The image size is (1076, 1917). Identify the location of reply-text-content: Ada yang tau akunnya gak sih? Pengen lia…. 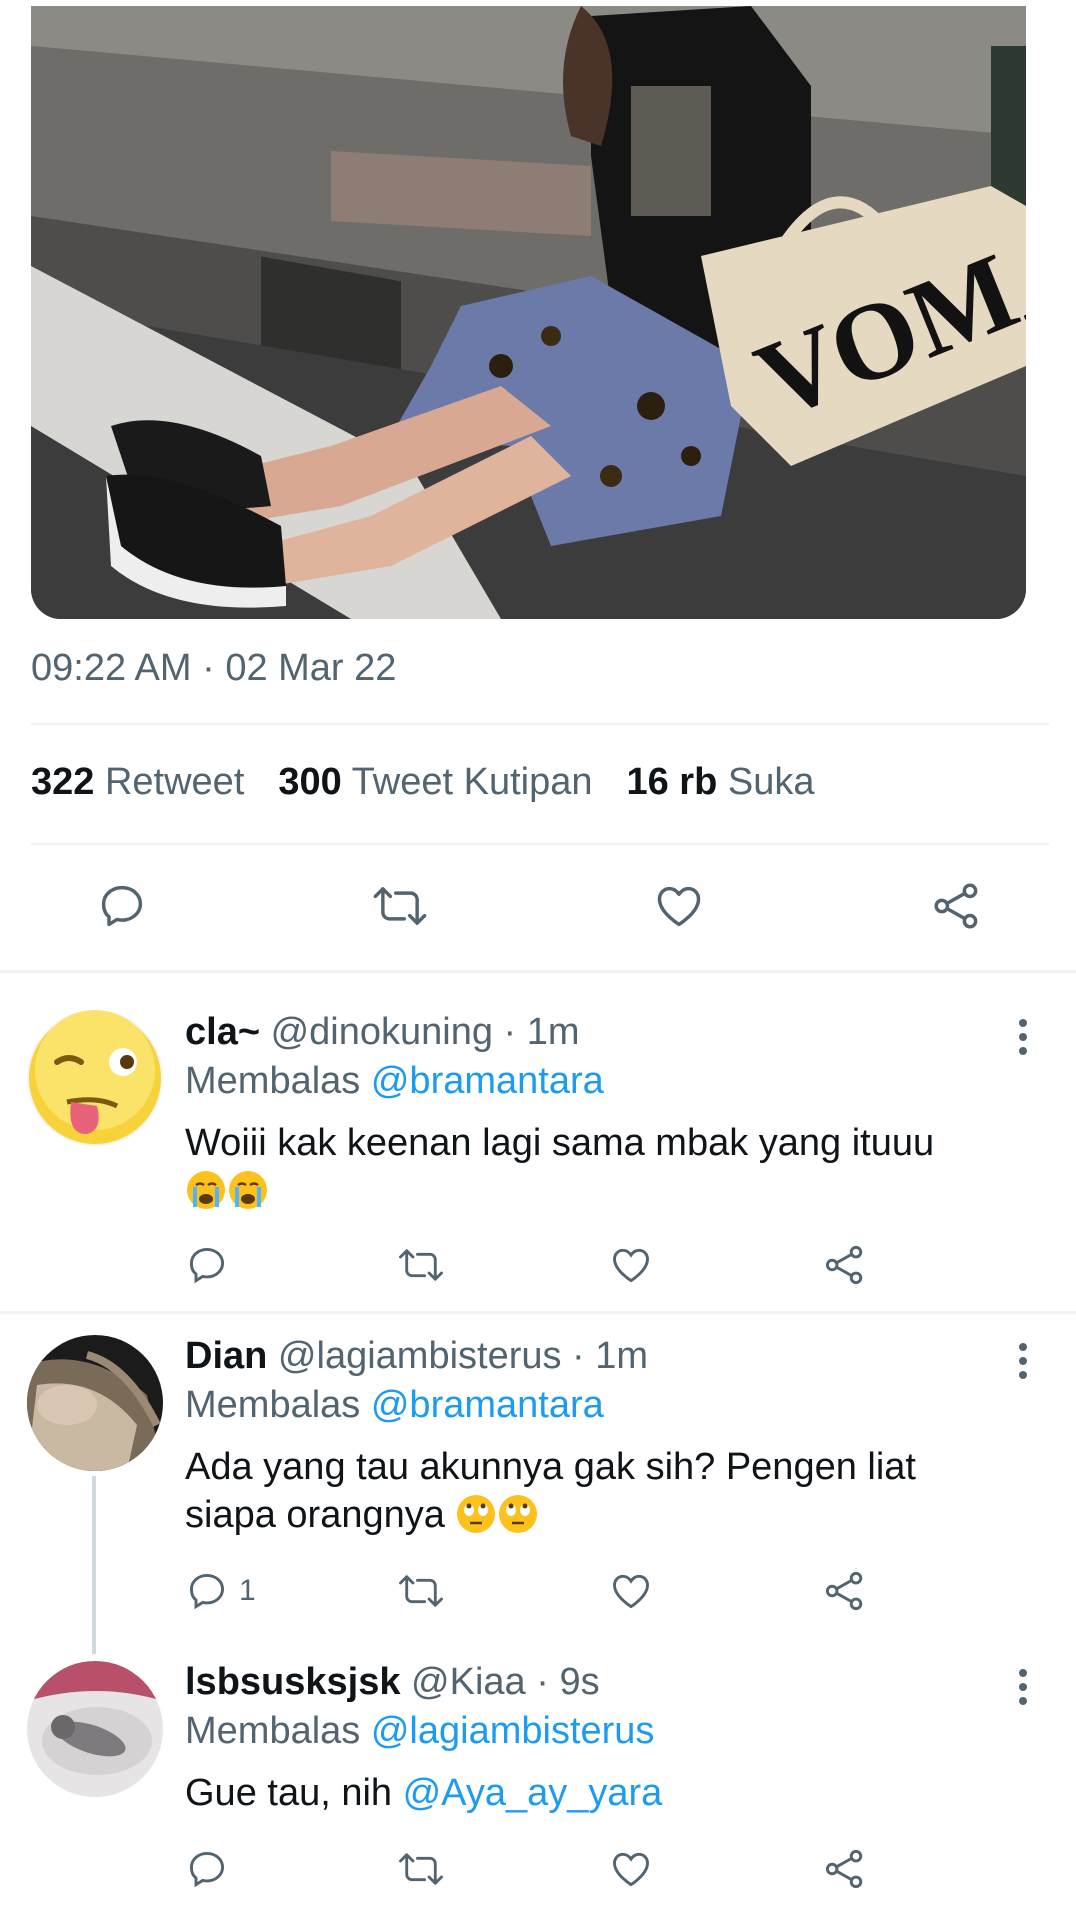
(550, 1491).